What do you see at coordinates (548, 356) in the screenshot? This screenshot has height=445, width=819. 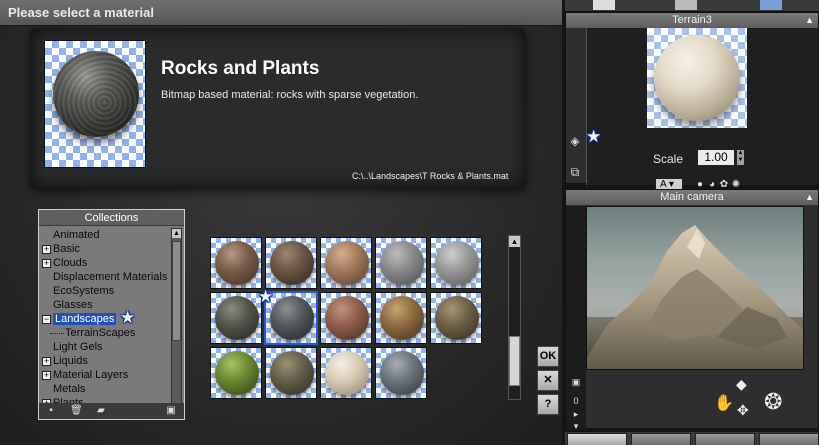 I see `ok-button: OK` at bounding box center [548, 356].